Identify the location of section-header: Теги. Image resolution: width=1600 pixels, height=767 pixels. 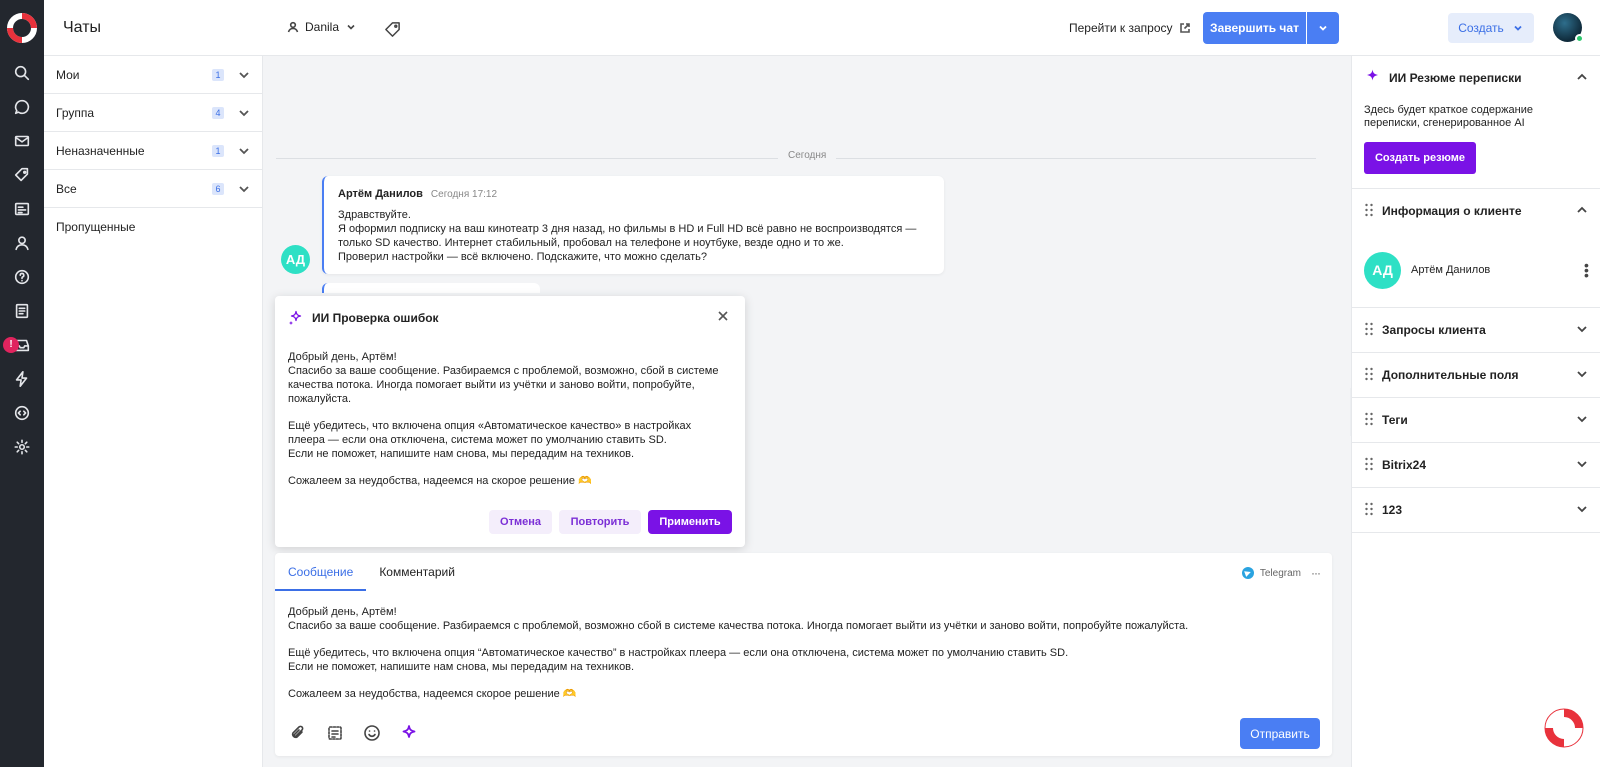
(1476, 420).